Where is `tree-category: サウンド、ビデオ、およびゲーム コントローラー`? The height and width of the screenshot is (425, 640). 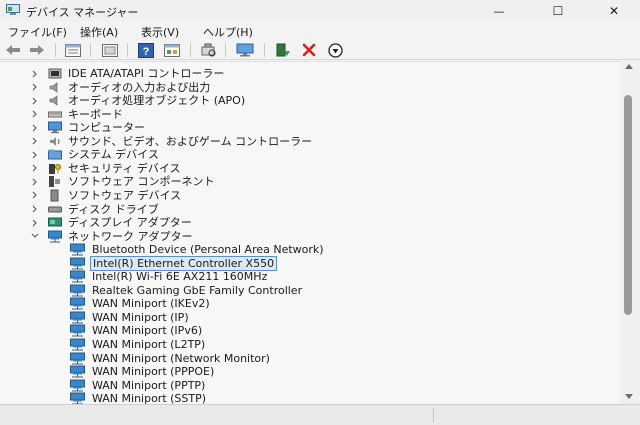 tree-category: サウンド、ビデオ、およびゲーム コントローラー is located at coordinates (300, 141).